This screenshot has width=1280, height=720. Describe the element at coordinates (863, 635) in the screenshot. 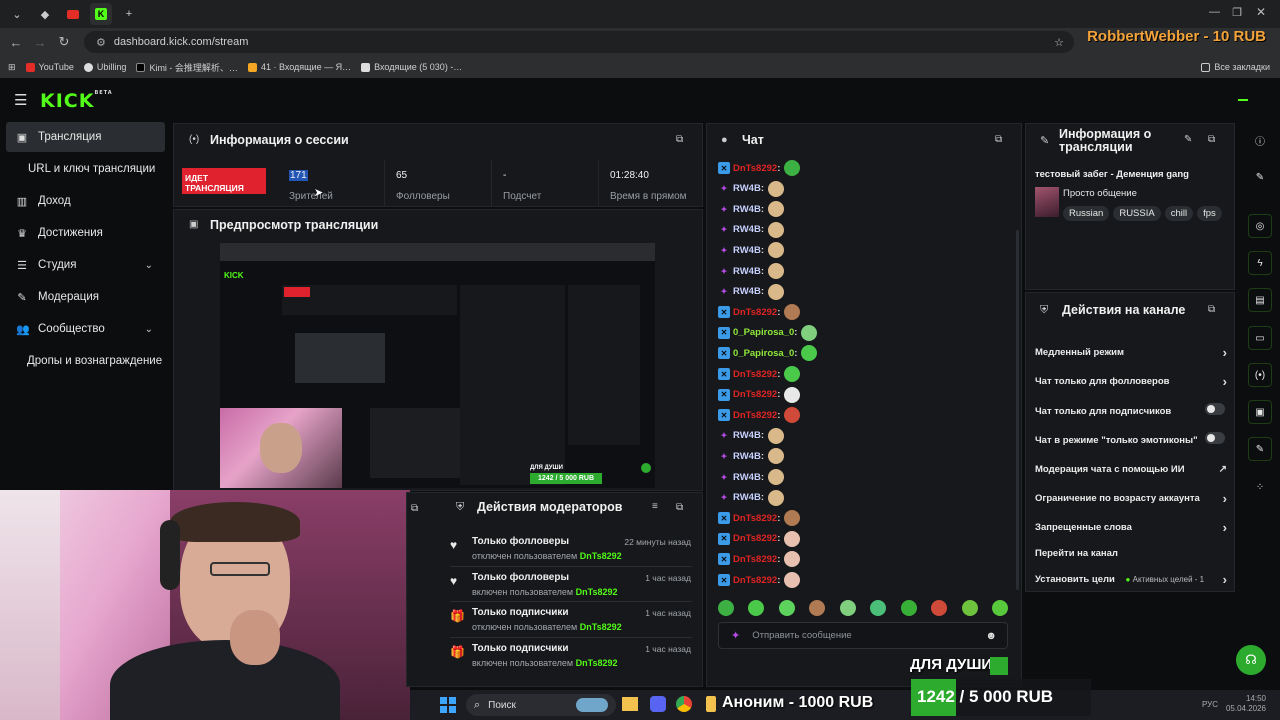

I see `chat-input: ✦ Отправить сообщение ☻` at that location.